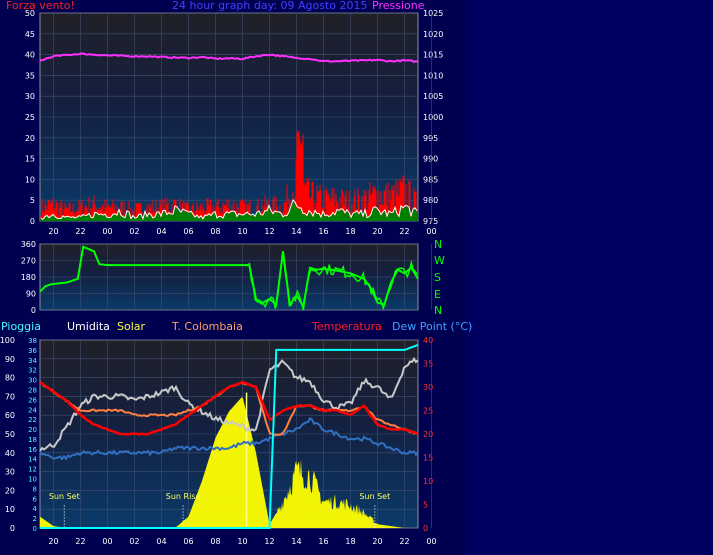 This screenshot has width=713, height=555. What do you see at coordinates (430, 179) in the screenshot?
I see `y-right-tick-label: 985` at bounding box center [430, 179].